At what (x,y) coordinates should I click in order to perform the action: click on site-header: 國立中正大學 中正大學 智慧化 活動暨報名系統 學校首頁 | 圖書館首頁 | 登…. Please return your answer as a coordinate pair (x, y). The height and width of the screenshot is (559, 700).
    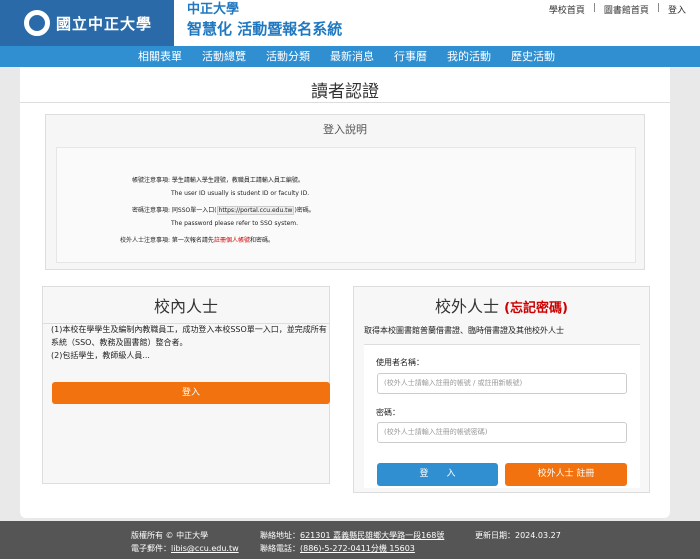
    Looking at the image, I should click on (350, 23).